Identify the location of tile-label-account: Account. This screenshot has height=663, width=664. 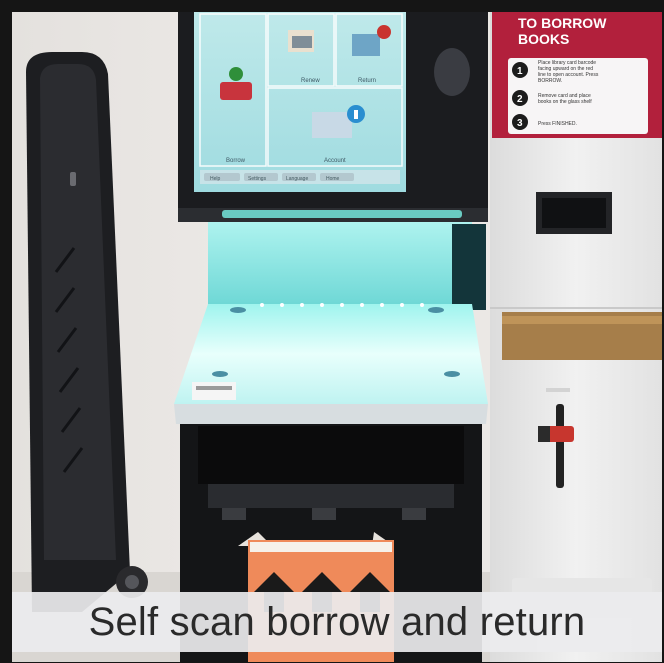
(335, 161).